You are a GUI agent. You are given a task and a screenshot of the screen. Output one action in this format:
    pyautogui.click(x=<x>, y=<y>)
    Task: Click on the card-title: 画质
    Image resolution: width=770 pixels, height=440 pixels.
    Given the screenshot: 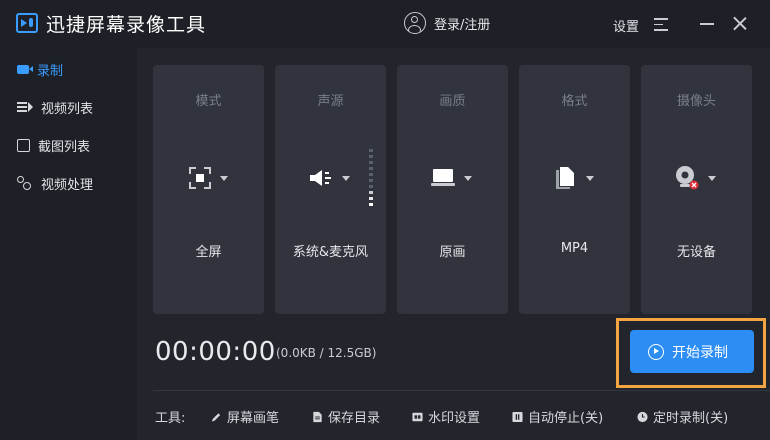 What is the action you would take?
    pyautogui.click(x=452, y=101)
    